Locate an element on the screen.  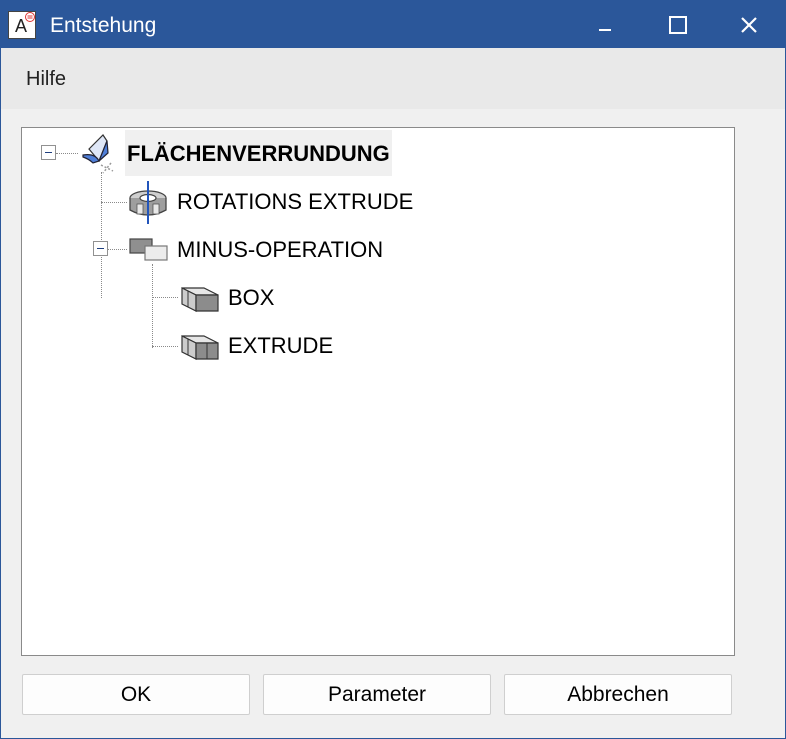
maximize-icon is located at coordinates (678, 24).